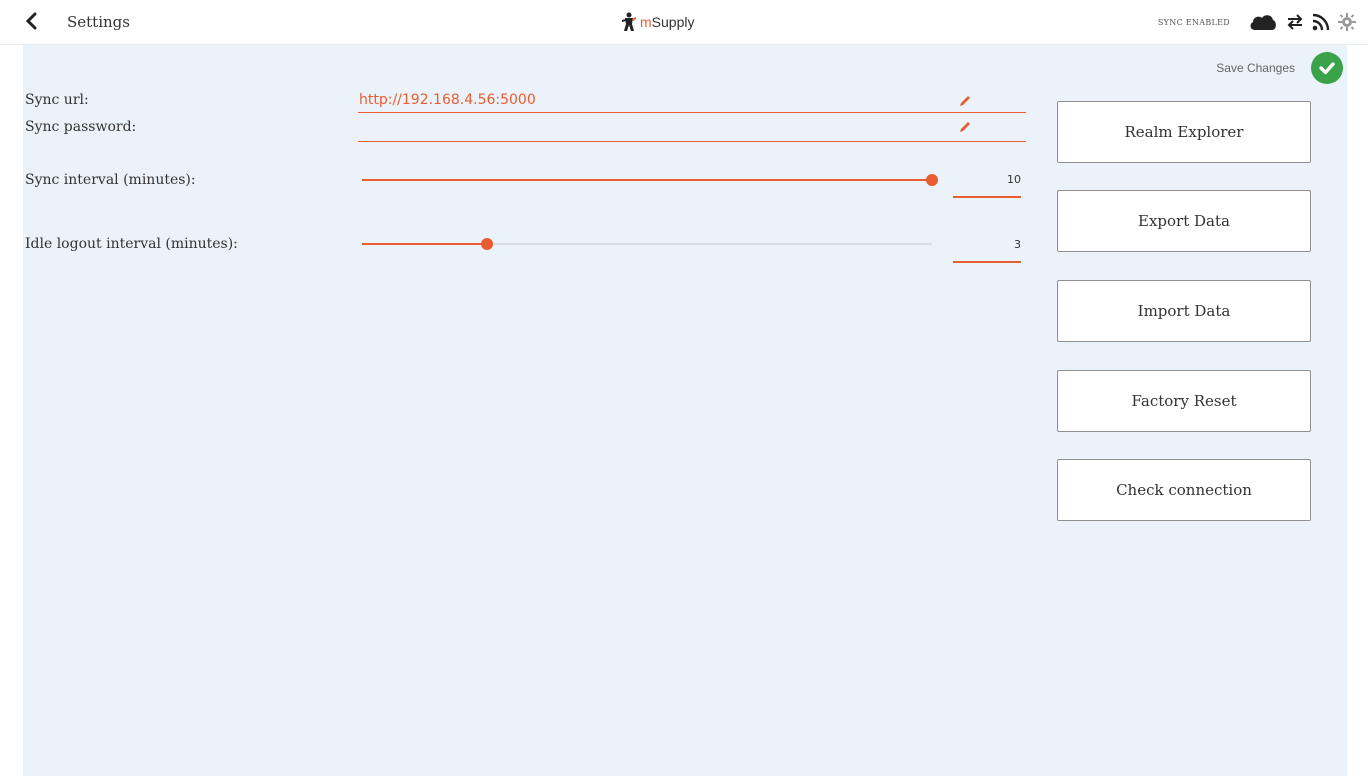  I want to click on sync-url-label: Sync url:, so click(57, 100).